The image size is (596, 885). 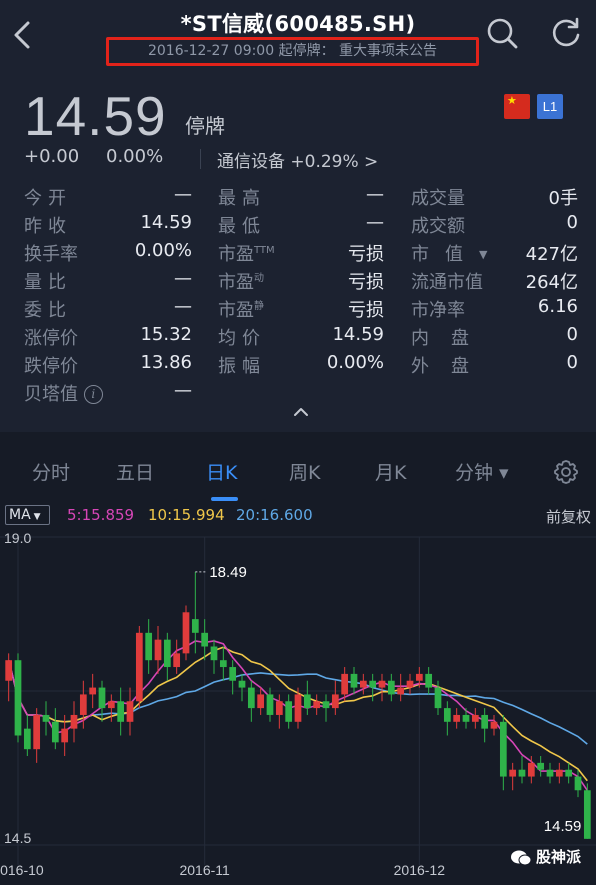 What do you see at coordinates (242, 338) in the screenshot?
I see `stat-label: 均价` at bounding box center [242, 338].